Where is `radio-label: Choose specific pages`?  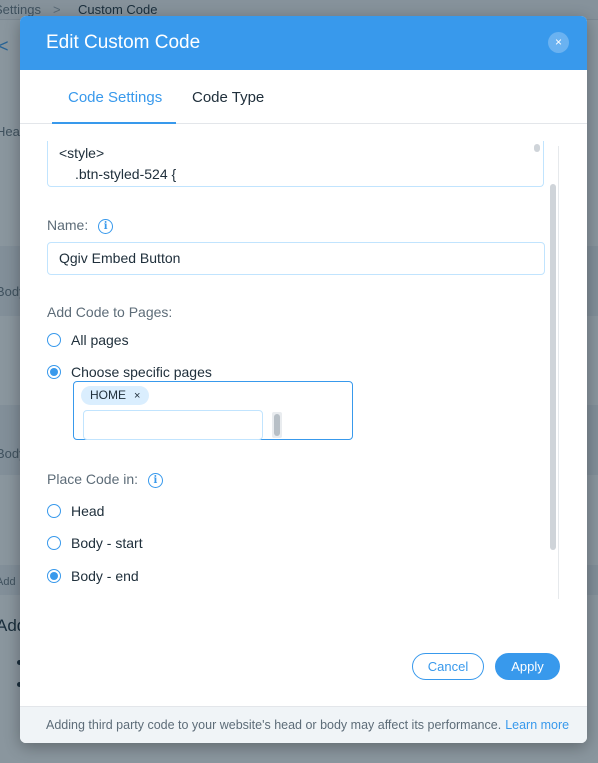 radio-label: Choose specific pages is located at coordinates (141, 372).